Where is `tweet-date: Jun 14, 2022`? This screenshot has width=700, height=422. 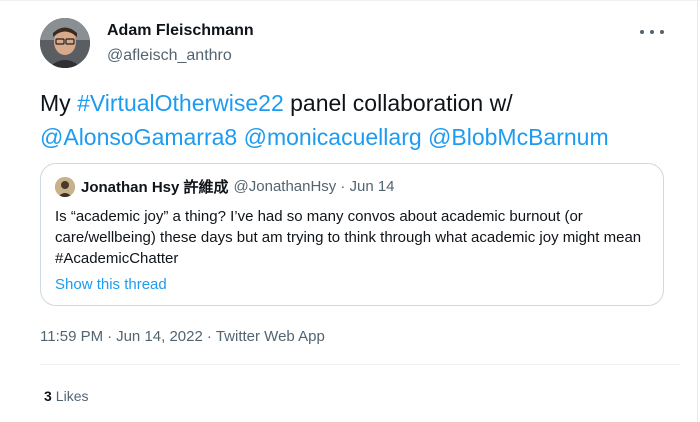 tweet-date: Jun 14, 2022 is located at coordinates (159, 336).